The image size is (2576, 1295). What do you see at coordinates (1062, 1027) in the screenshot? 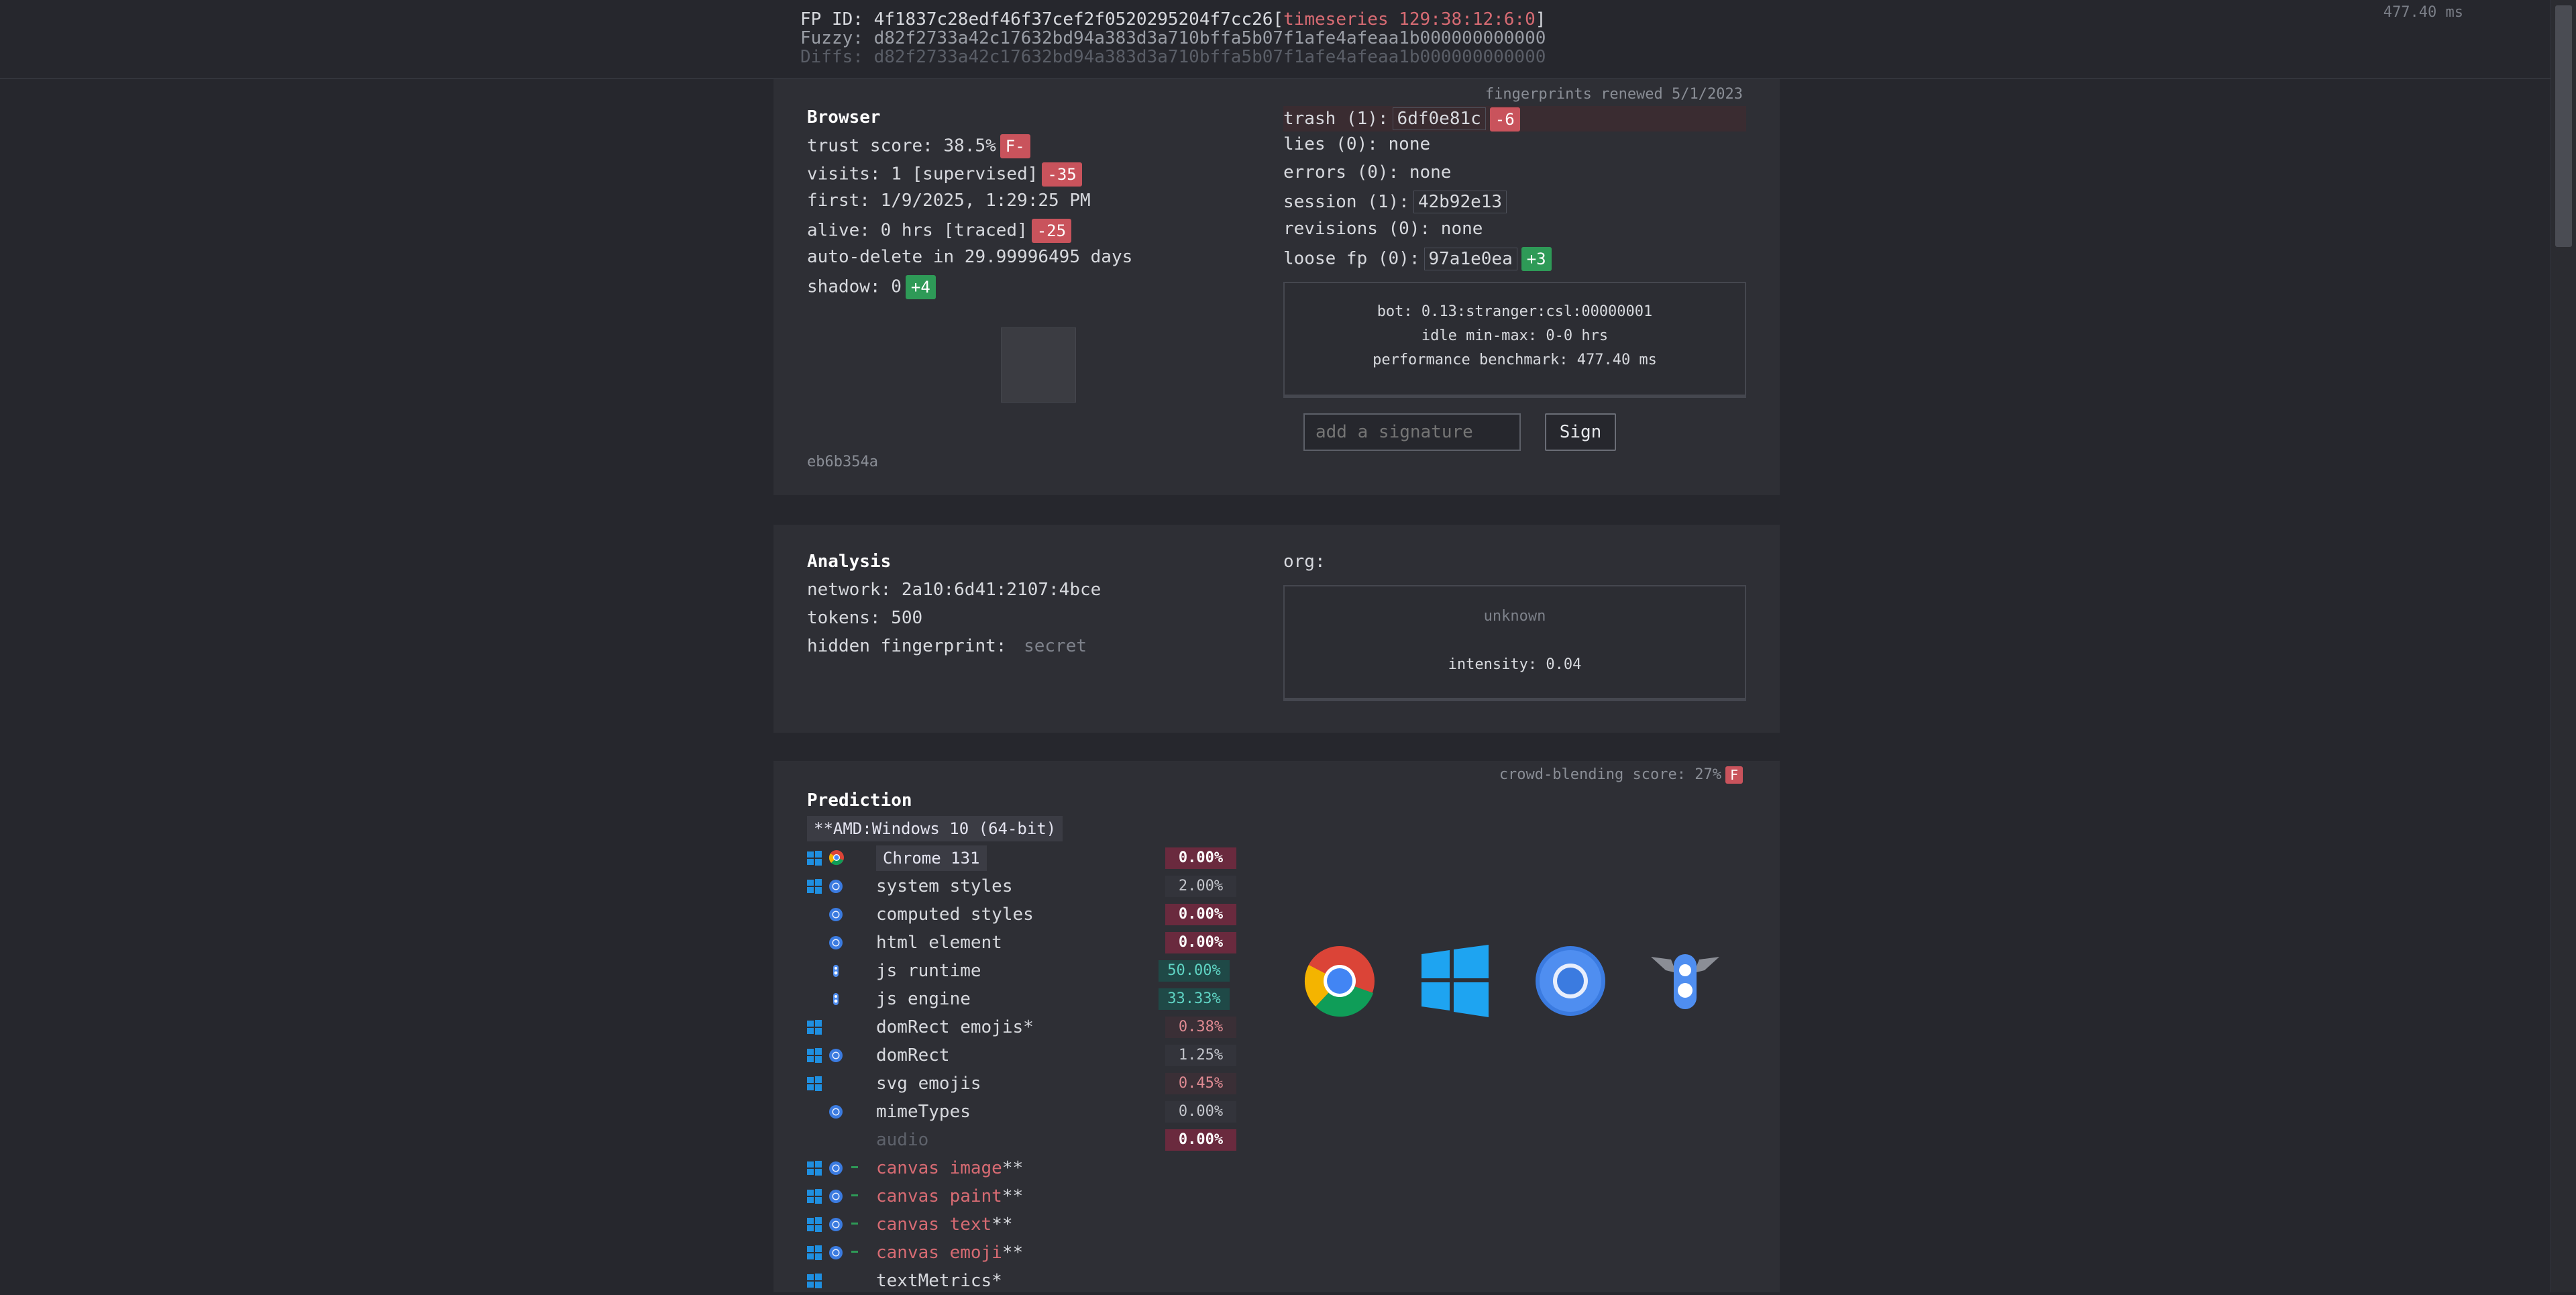
I see `prediction-row: domRect emojis* 0.38%` at bounding box center [1062, 1027].